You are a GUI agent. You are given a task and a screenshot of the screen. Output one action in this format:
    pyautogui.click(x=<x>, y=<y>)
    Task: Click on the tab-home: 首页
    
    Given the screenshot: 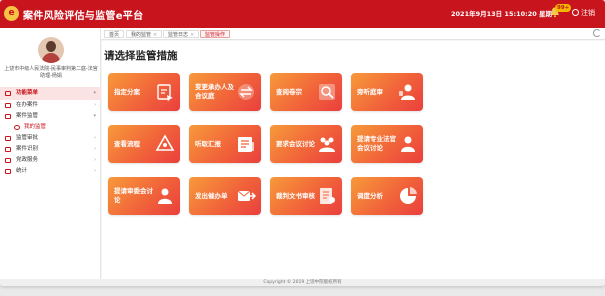 What is the action you would take?
    pyautogui.click(x=114, y=34)
    